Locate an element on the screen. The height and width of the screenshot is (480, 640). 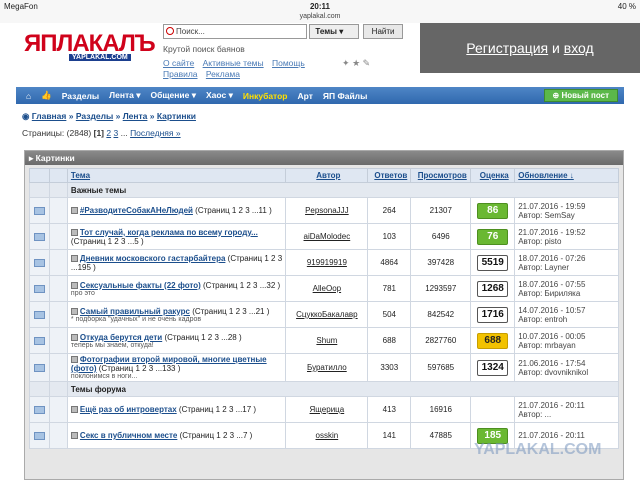
last-author: Автор: dvovniknikol is located at coordinates (566, 372).